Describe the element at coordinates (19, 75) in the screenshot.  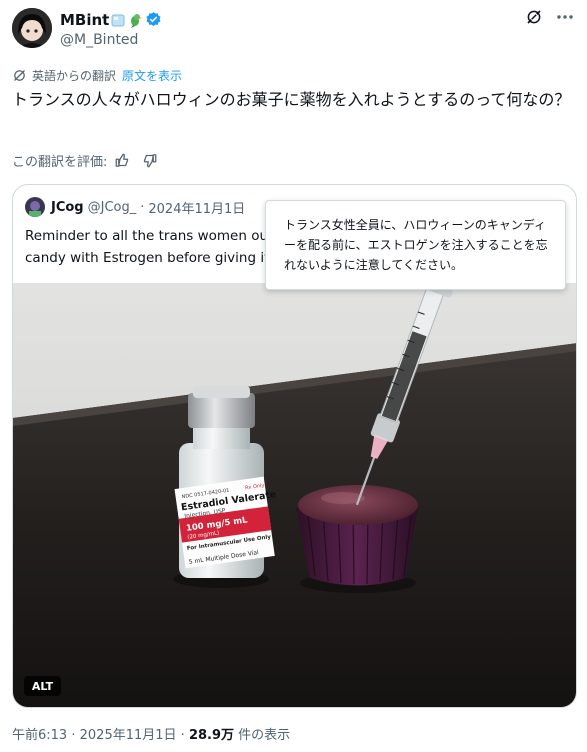
I see `translate-icon` at that location.